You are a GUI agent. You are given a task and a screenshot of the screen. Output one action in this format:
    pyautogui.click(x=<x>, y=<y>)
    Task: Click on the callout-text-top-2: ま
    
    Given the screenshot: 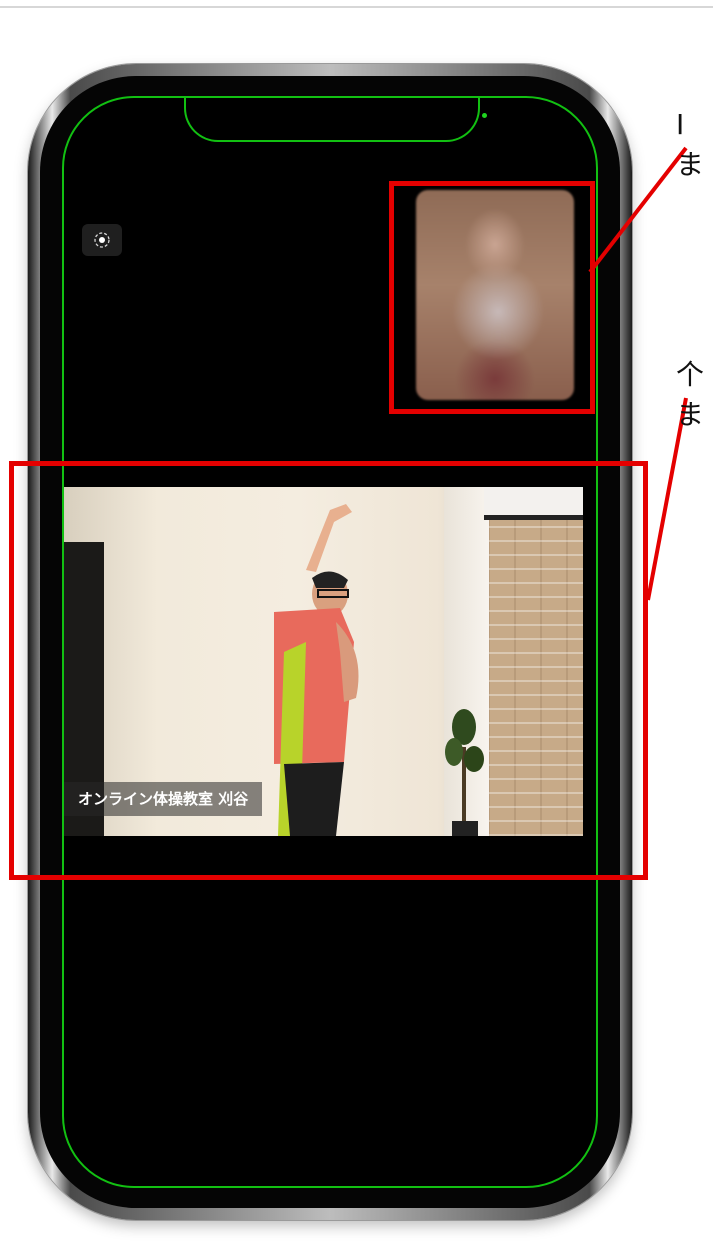 What is the action you would take?
    pyautogui.click(x=690, y=164)
    